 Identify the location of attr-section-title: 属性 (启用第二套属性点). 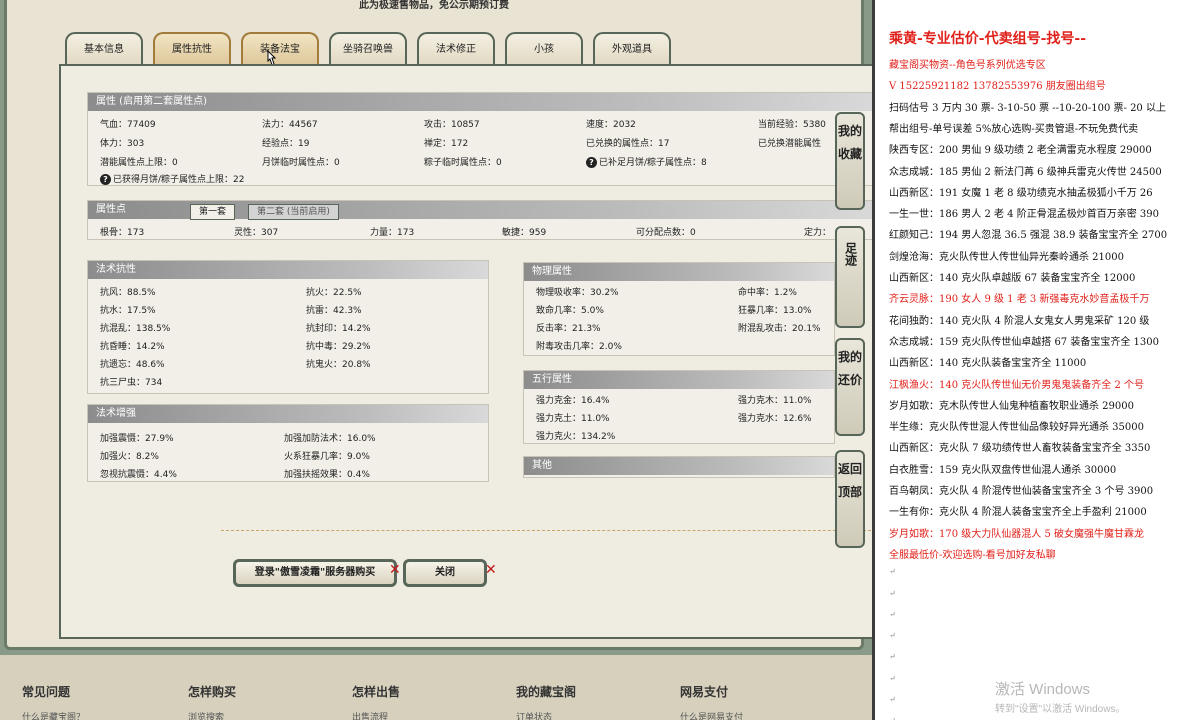
(482, 102).